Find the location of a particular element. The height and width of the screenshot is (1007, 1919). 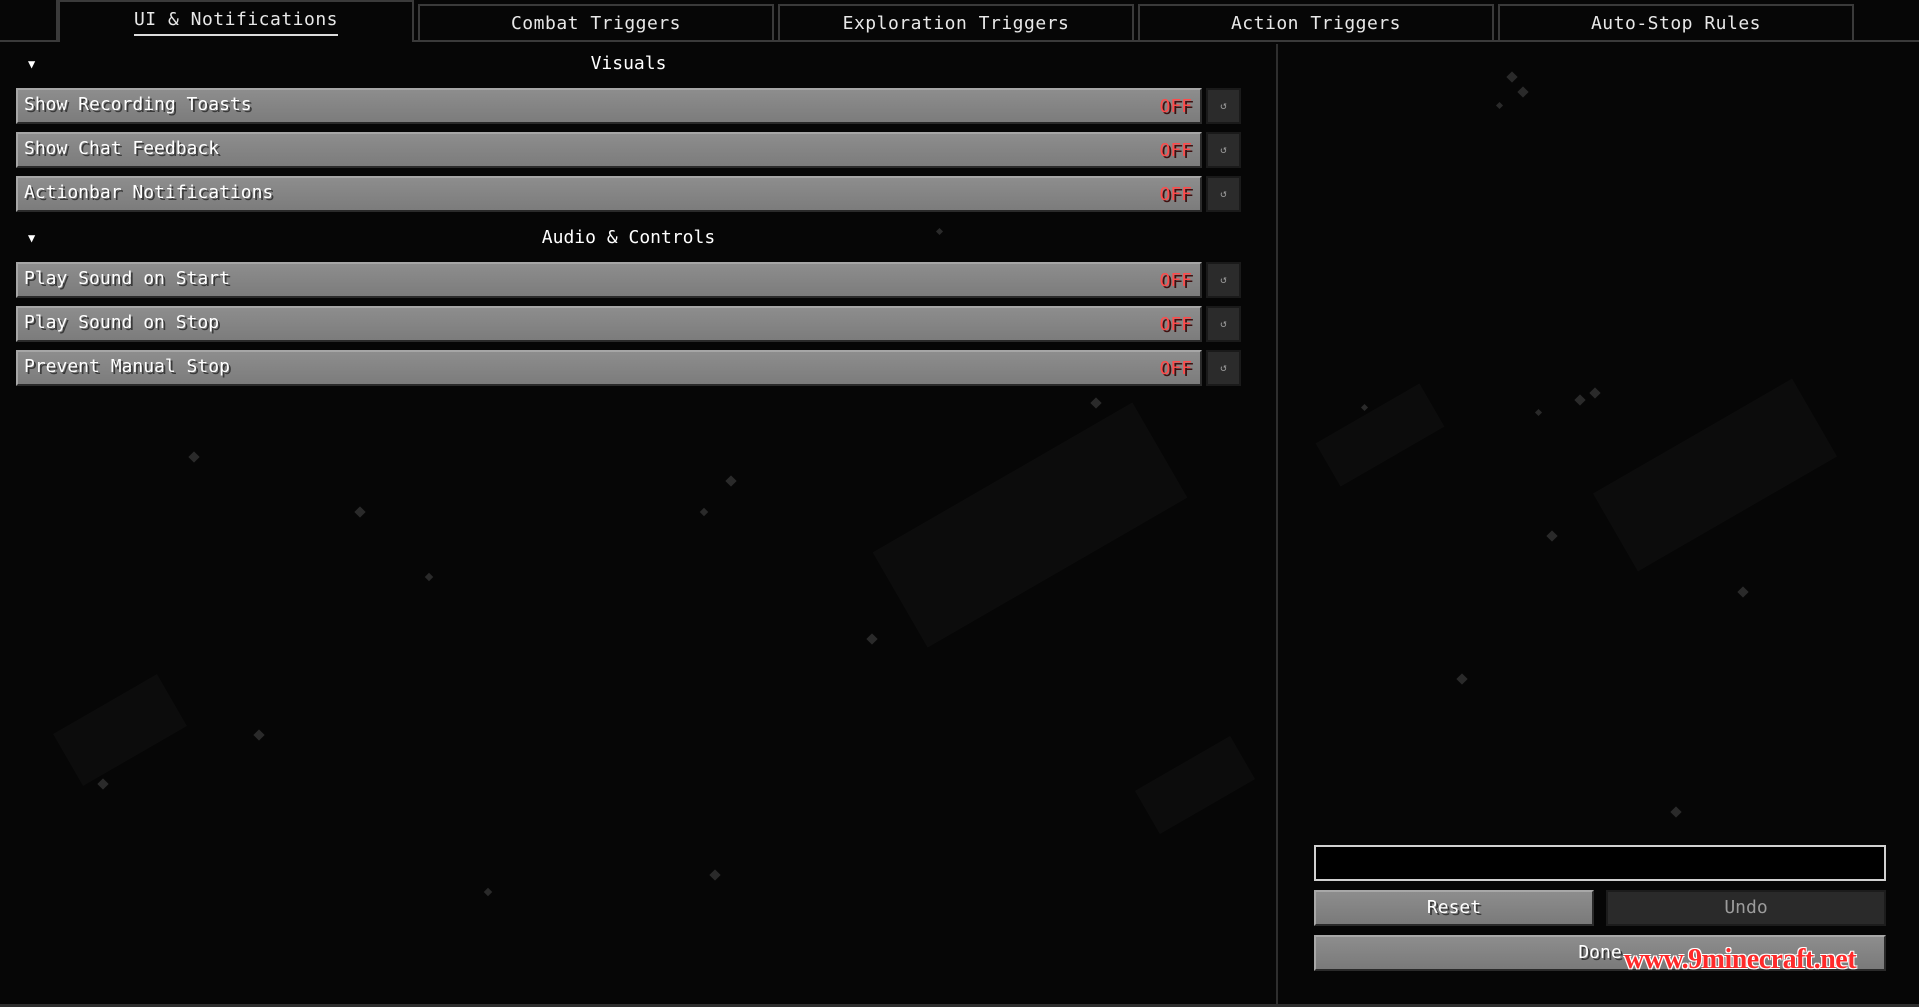

option-label: Show Recording Toasts is located at coordinates (138, 104).